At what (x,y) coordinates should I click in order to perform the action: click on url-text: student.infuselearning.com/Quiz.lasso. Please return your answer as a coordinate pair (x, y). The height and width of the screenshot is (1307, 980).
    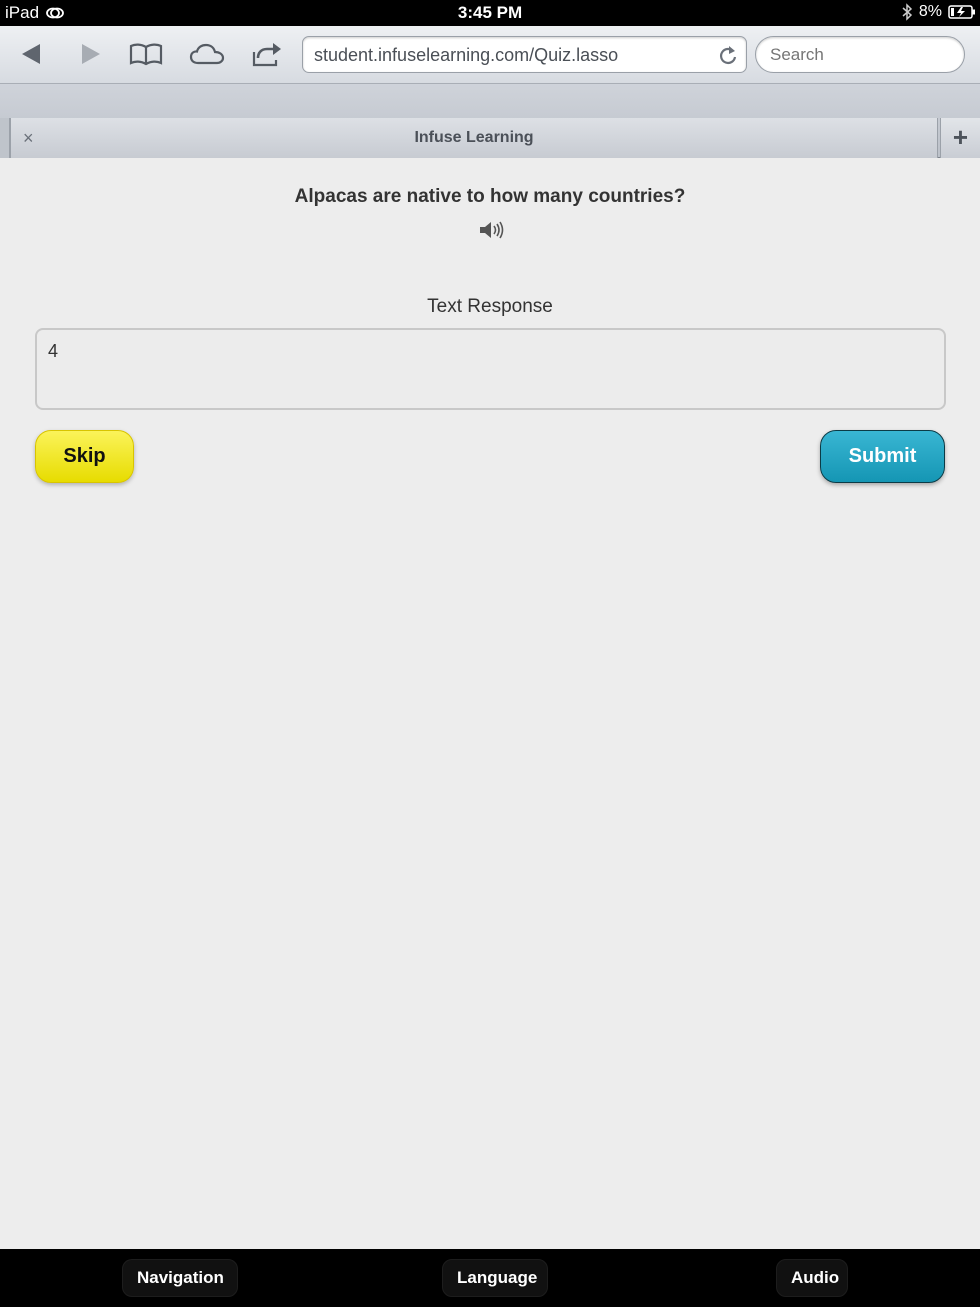
    Looking at the image, I should click on (466, 55).